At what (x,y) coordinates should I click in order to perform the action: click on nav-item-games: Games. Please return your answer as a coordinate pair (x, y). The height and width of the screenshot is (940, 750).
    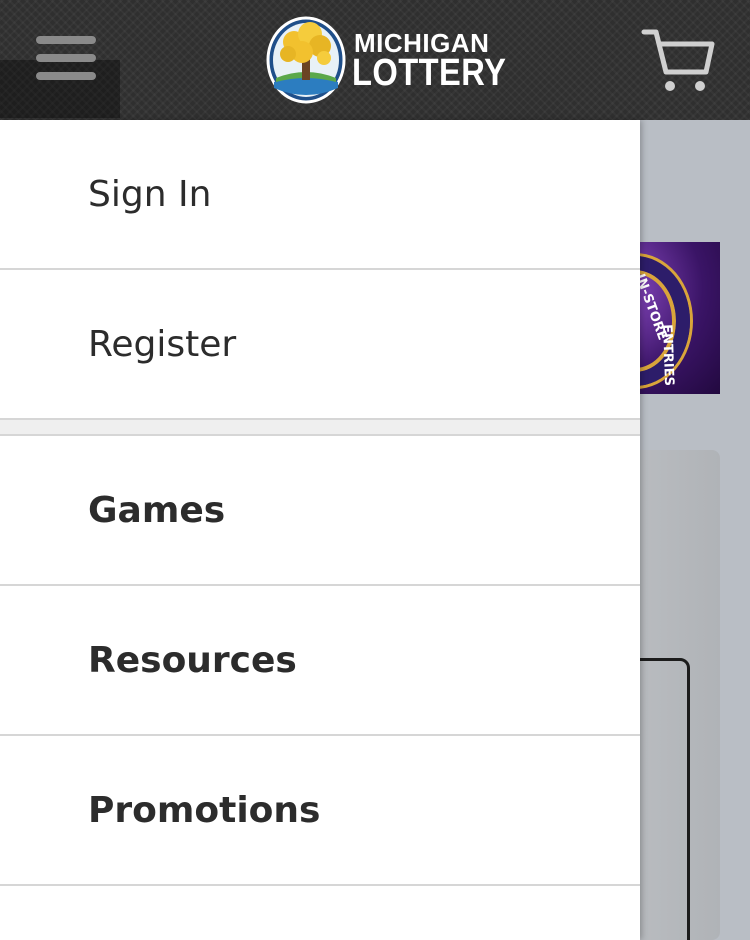
    Looking at the image, I should click on (320, 511).